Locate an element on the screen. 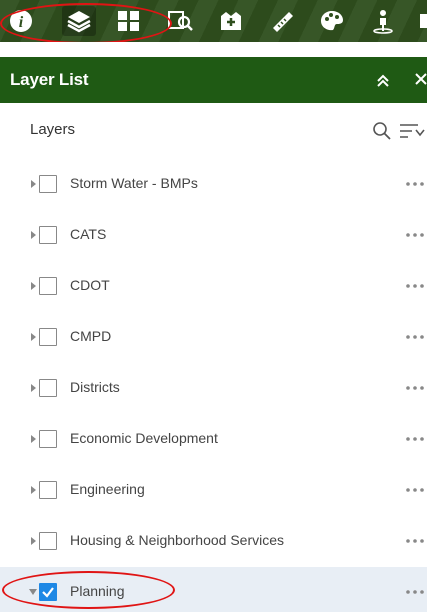  layer-label: CATS is located at coordinates (88, 234).